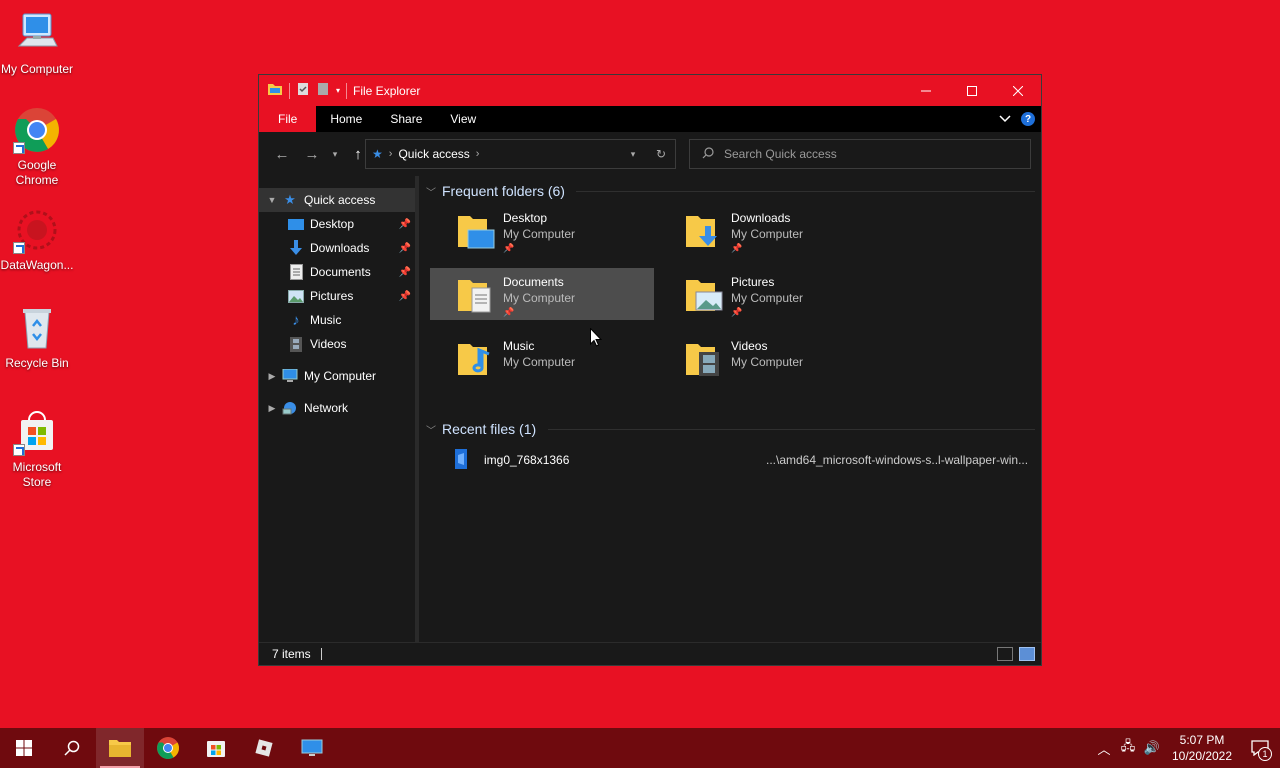  What do you see at coordinates (463, 119) in the screenshot?
I see `tab-view: View` at bounding box center [463, 119].